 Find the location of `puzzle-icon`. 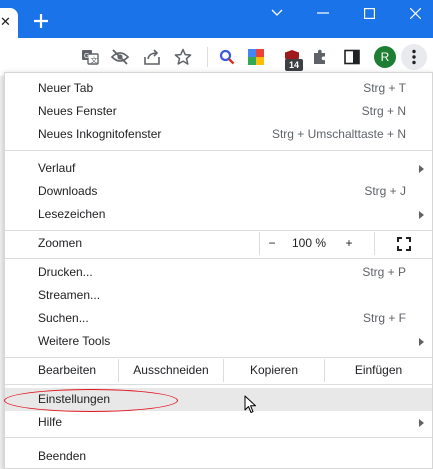

puzzle-icon is located at coordinates (319, 56).